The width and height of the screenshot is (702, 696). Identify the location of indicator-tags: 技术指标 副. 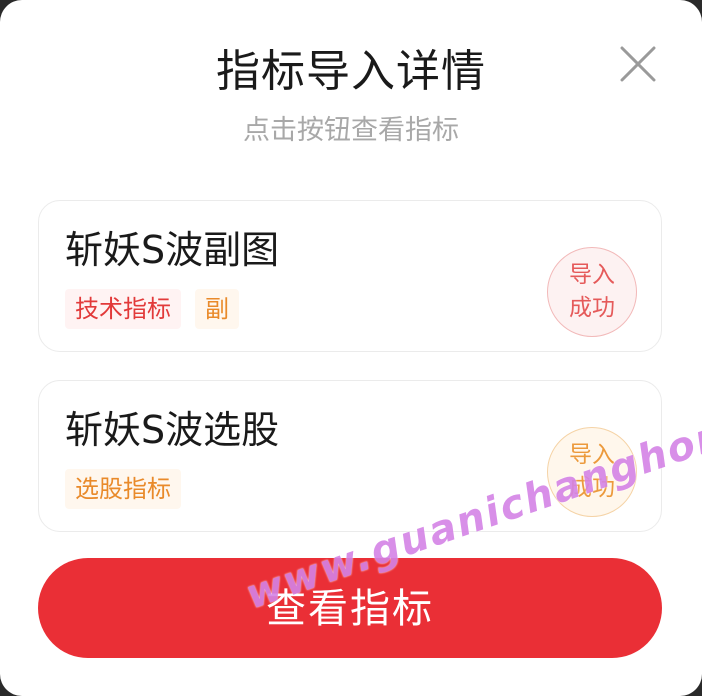
(152, 309).